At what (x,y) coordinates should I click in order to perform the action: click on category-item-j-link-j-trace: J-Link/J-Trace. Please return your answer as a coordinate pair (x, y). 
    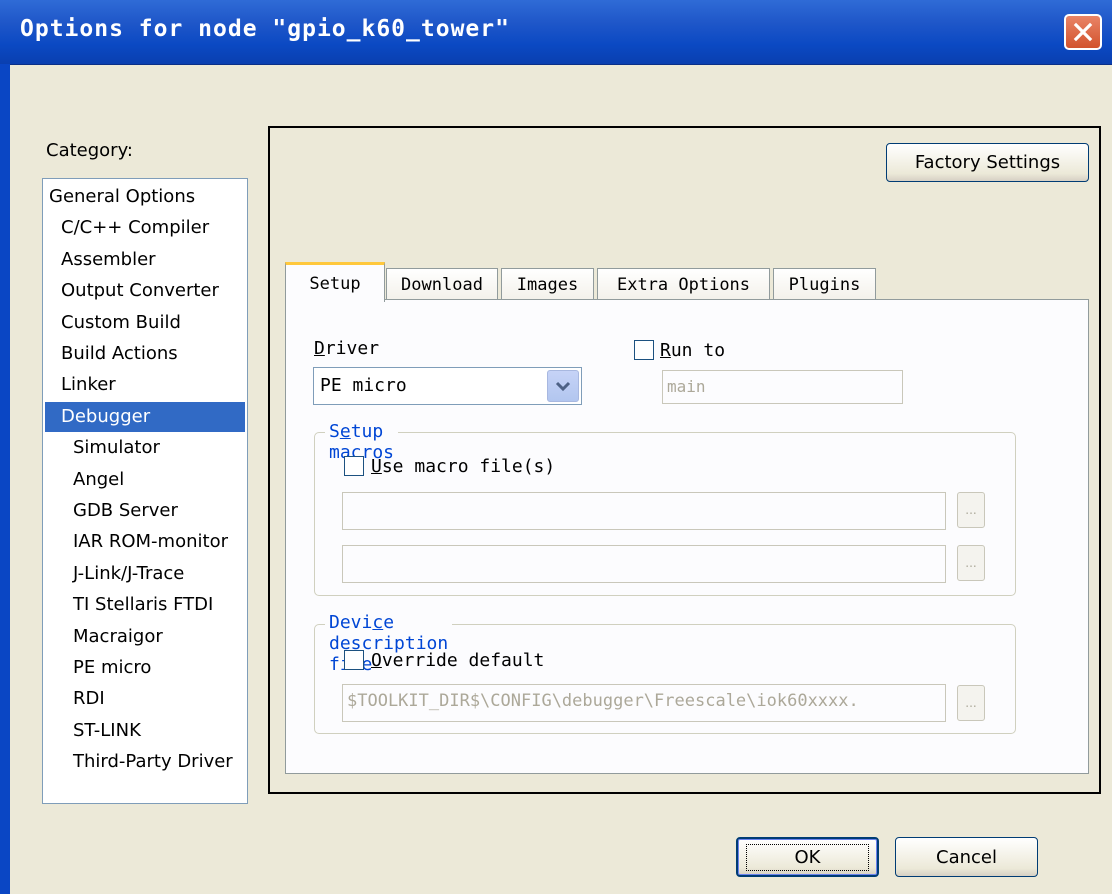
    Looking at the image, I should click on (113, 574).